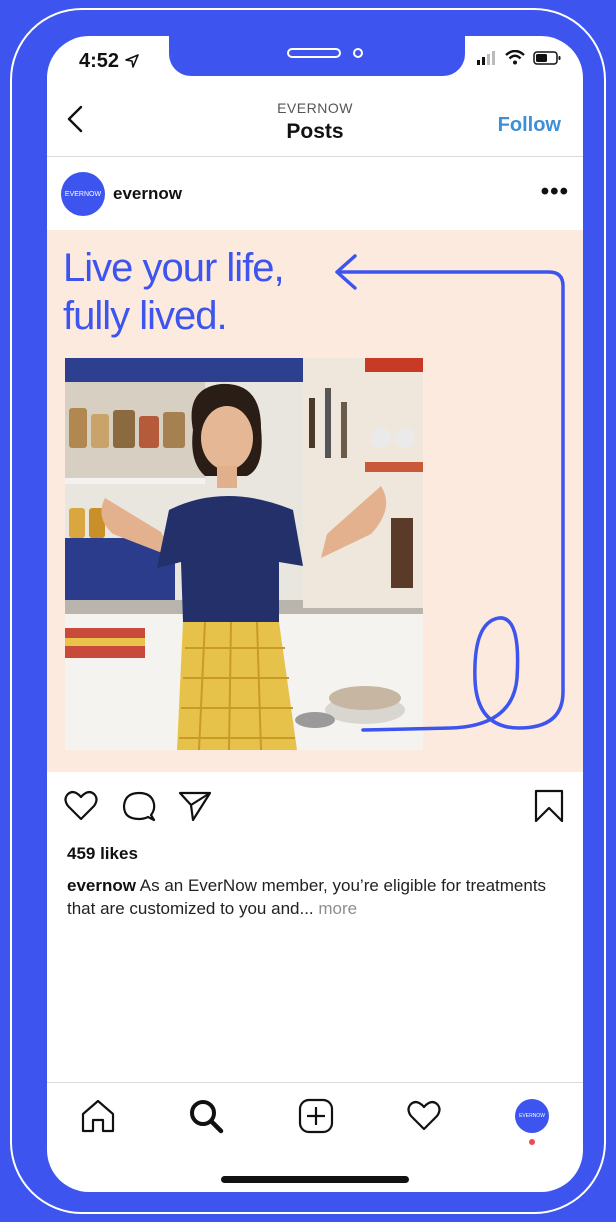 This screenshot has width=616, height=1222. I want to click on notification-dot, so click(532, 1142).